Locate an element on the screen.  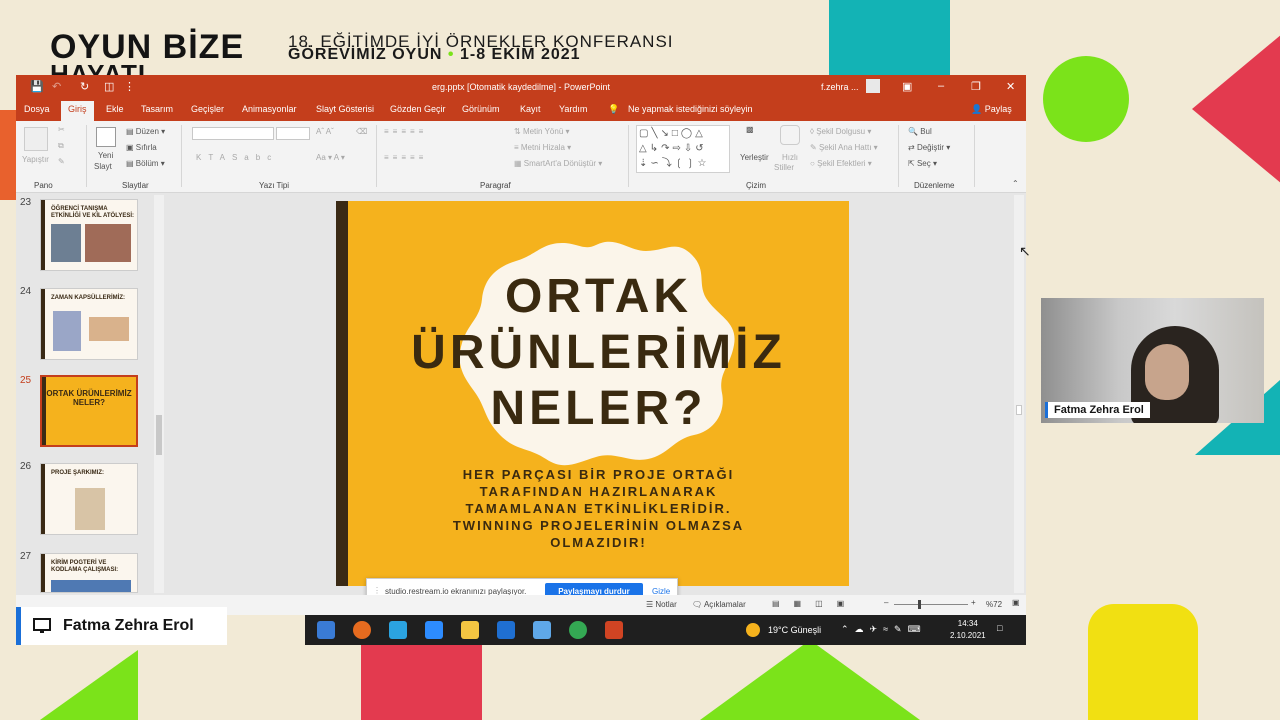
tell-me-search: Ne yapmak istediğinizi söyleyin is located at coordinates (690, 109).